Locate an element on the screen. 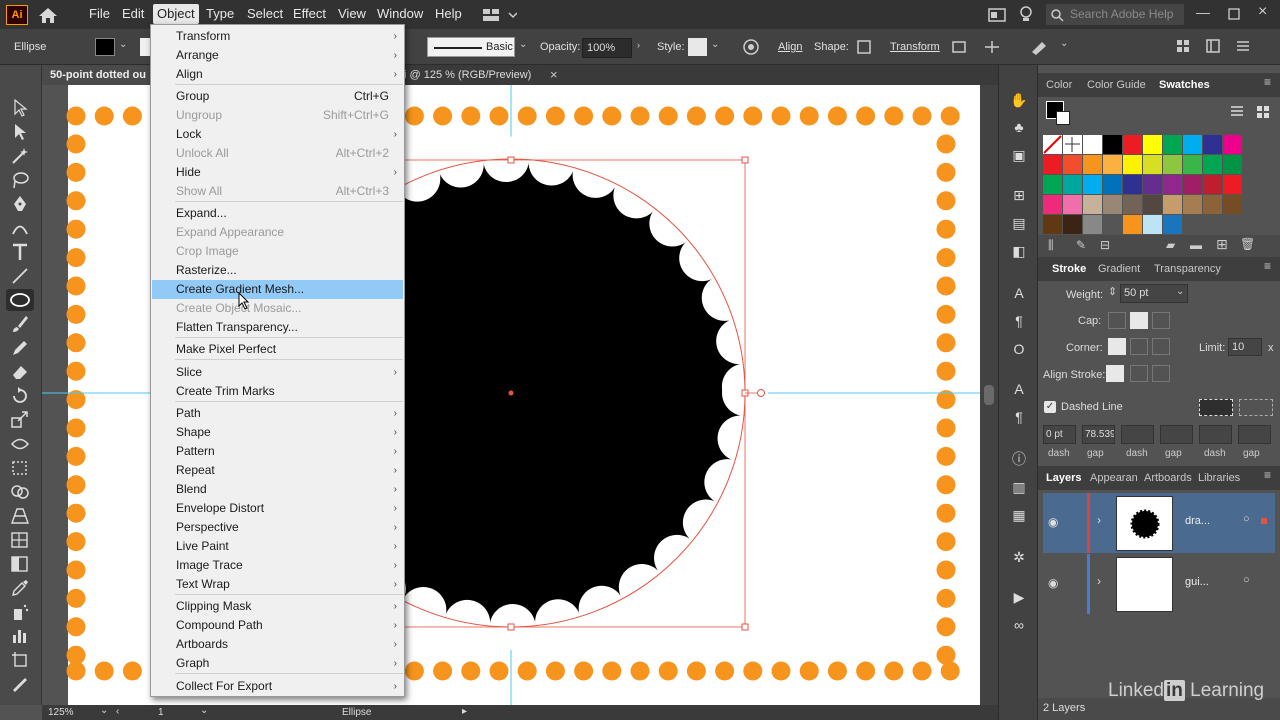 The image size is (1280, 720). menu-item-repeat: Repeat › is located at coordinates (277, 470).